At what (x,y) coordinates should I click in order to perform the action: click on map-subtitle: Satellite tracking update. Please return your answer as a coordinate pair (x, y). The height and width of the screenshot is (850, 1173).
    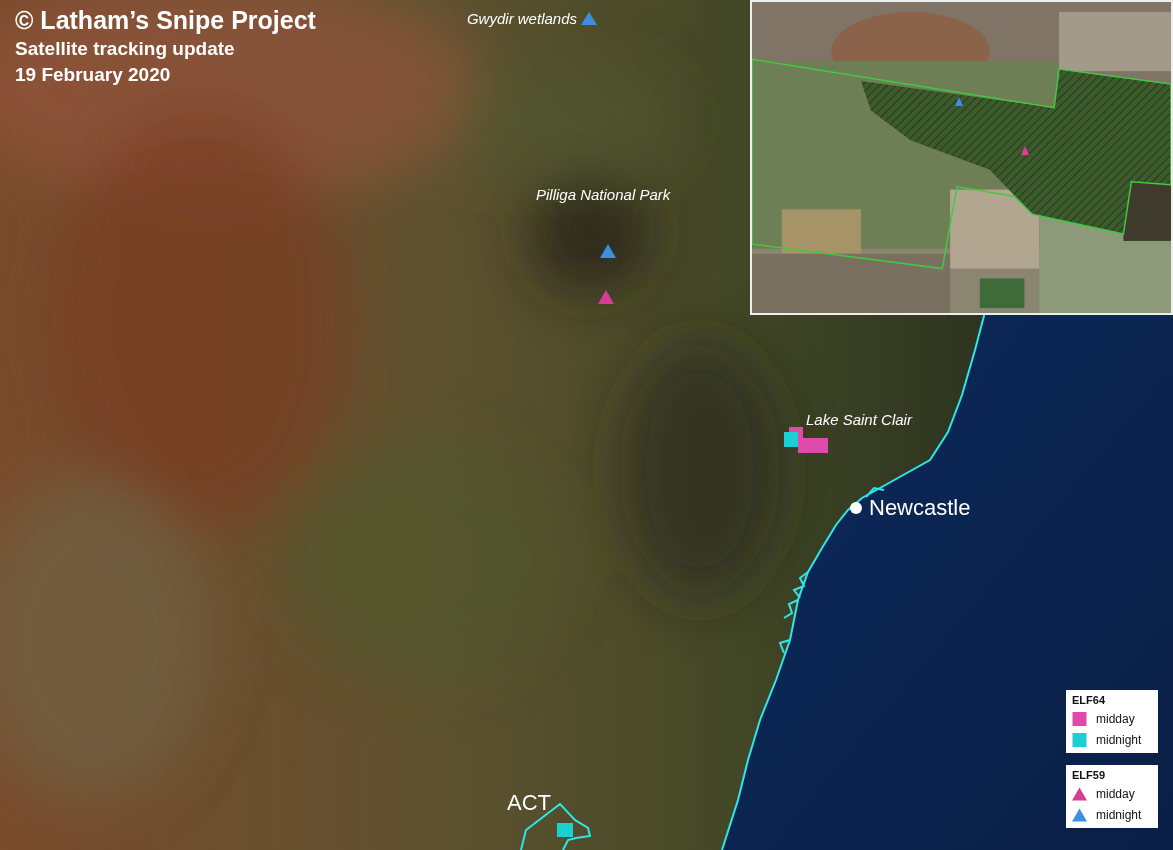
    Looking at the image, I should click on (125, 49).